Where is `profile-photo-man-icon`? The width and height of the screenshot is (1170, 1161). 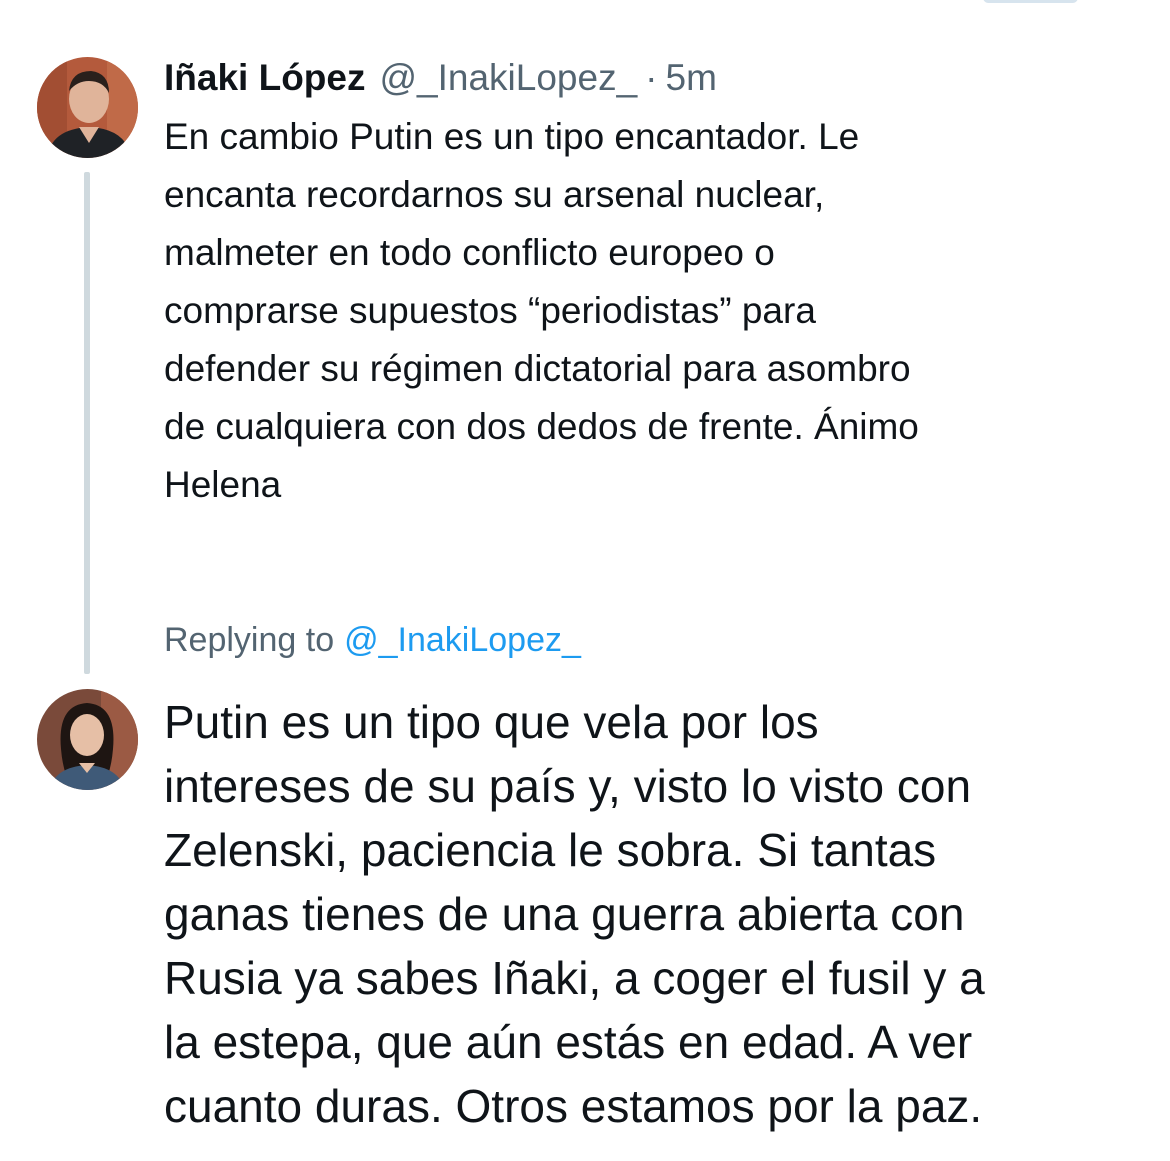
profile-photo-man-icon is located at coordinates (87, 107).